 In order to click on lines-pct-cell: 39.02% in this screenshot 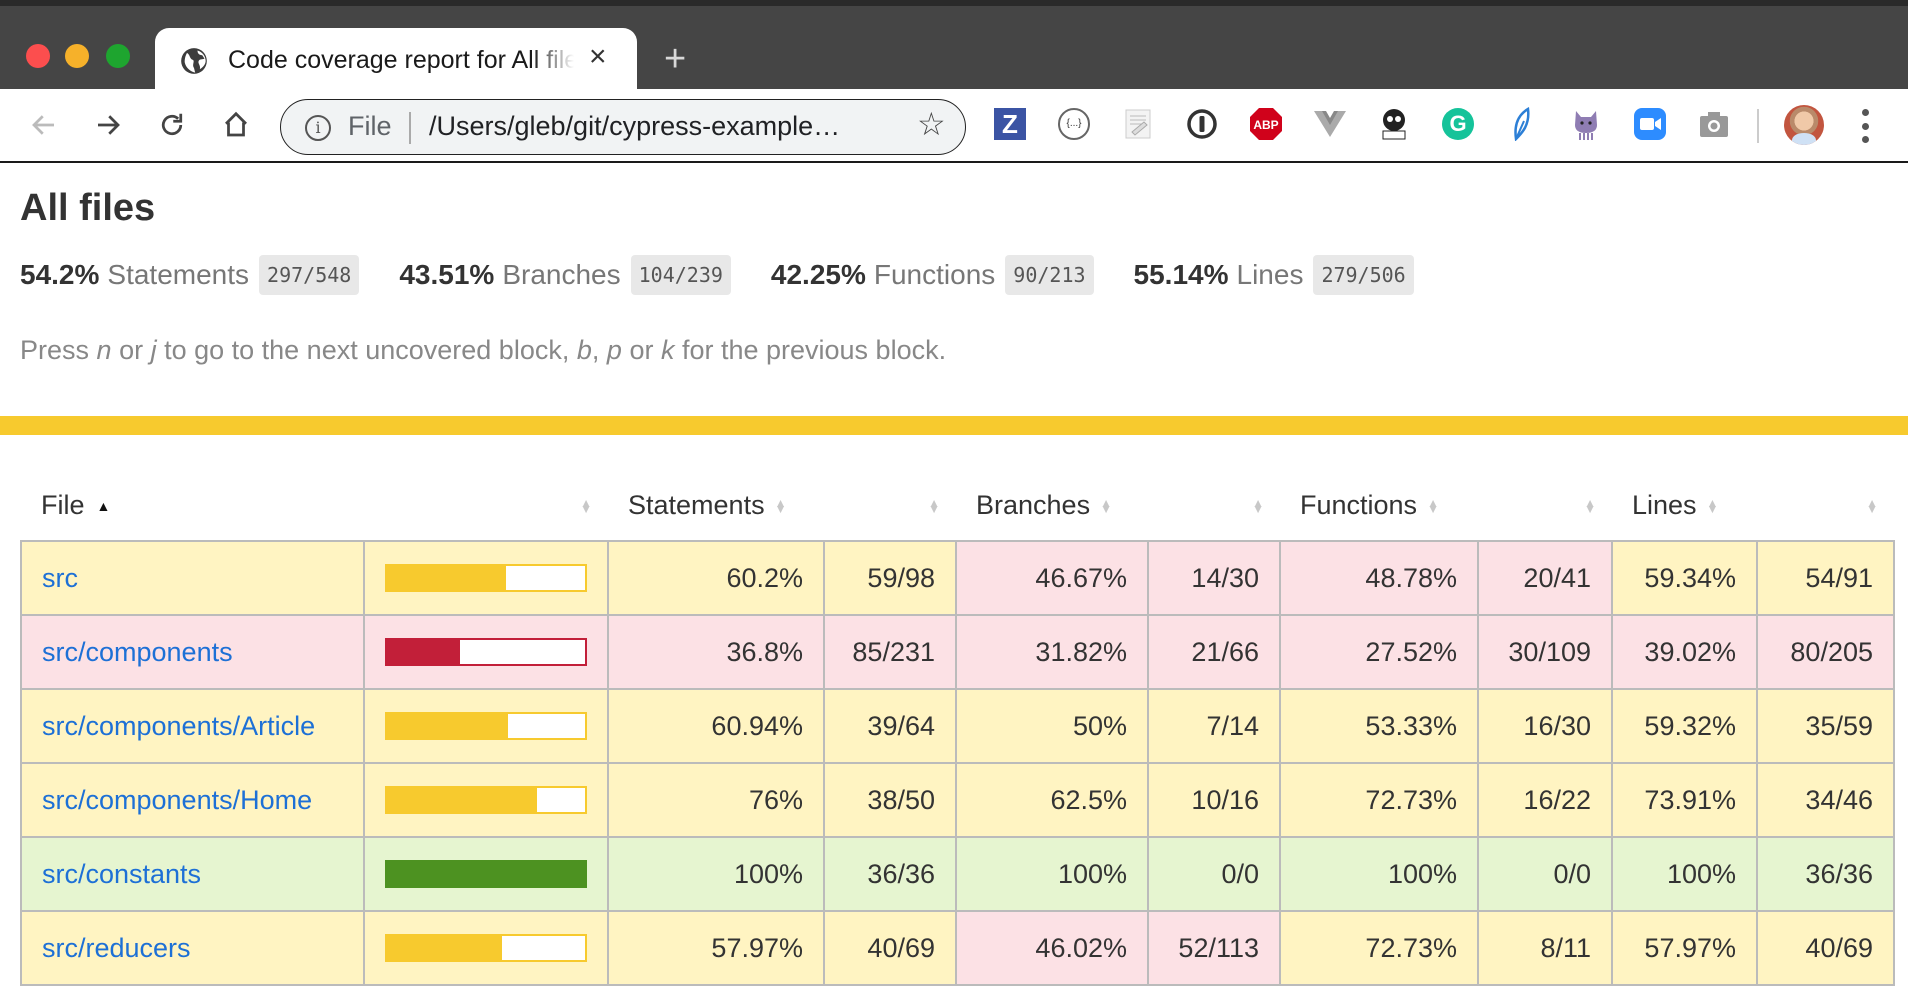, I will do `click(1684, 652)`.